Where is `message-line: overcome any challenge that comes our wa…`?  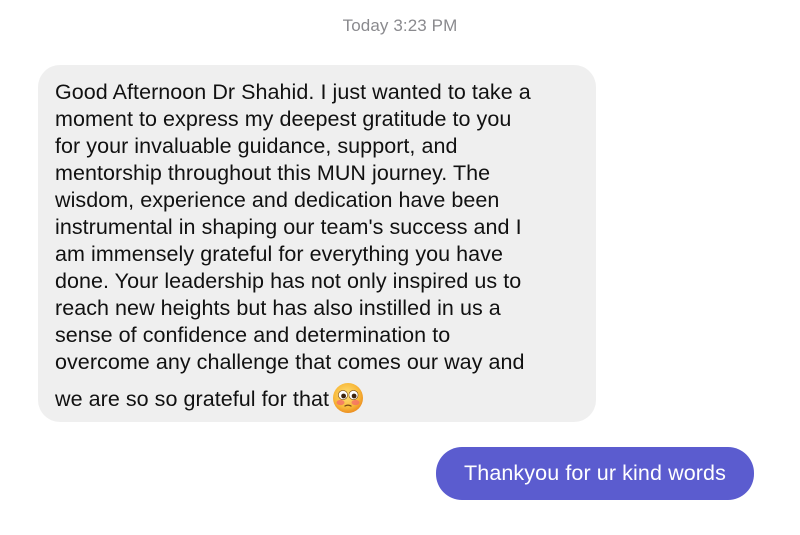 message-line: overcome any challenge that comes our wa… is located at coordinates (290, 362).